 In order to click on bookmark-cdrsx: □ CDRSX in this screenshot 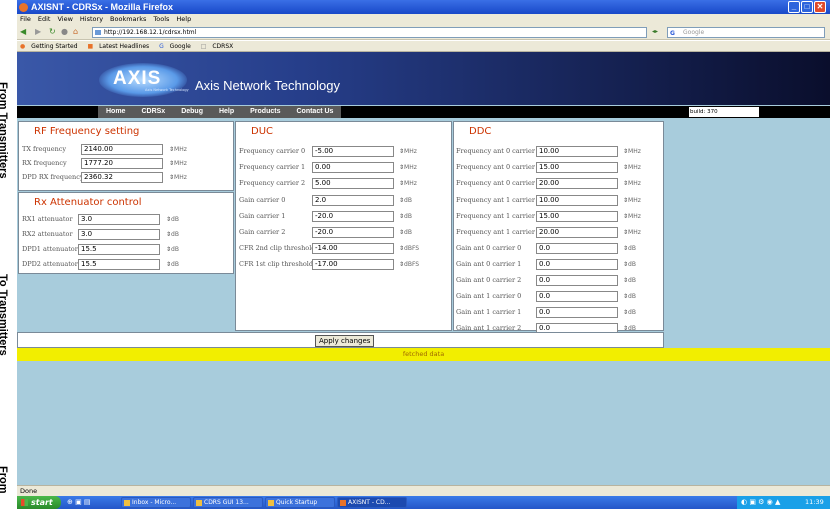, I will do `click(219, 46)`.